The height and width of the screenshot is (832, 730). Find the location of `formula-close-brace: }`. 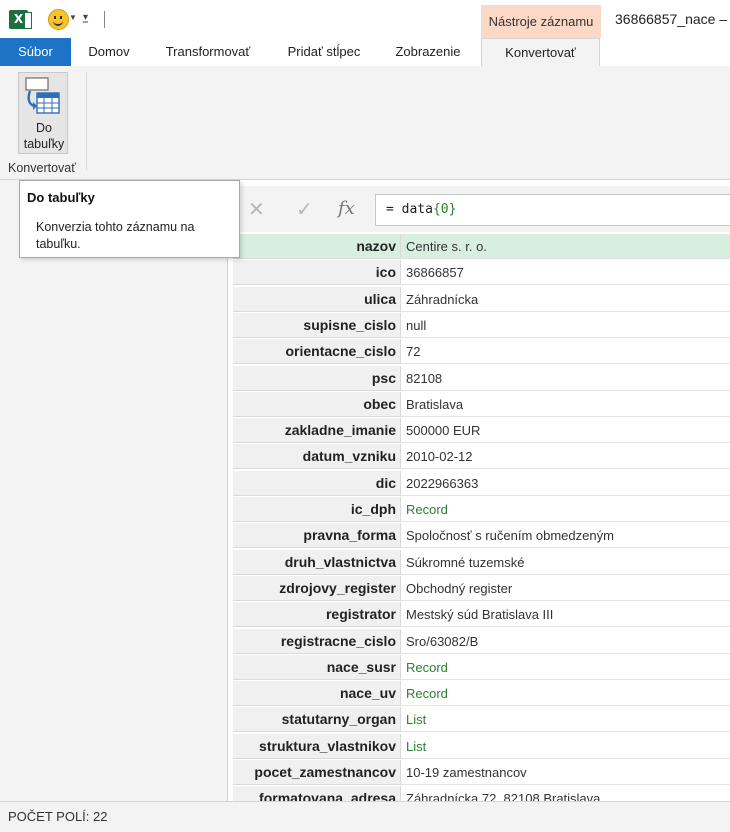

formula-close-brace: } is located at coordinates (452, 209).